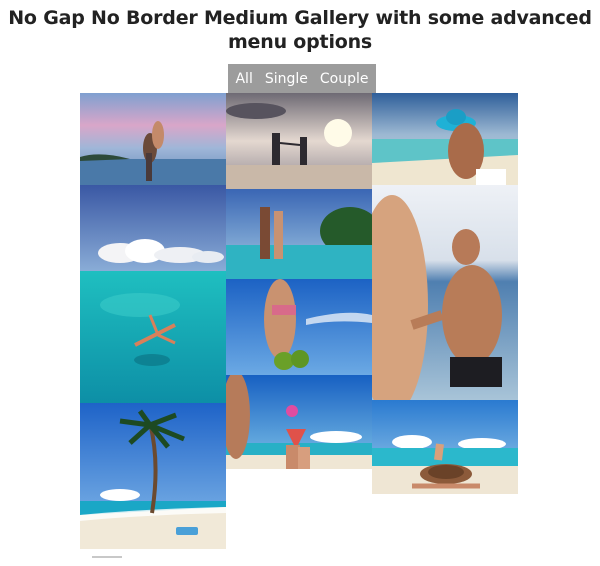  I want to click on gallery-photo-couple-kissing, so click(299, 234).